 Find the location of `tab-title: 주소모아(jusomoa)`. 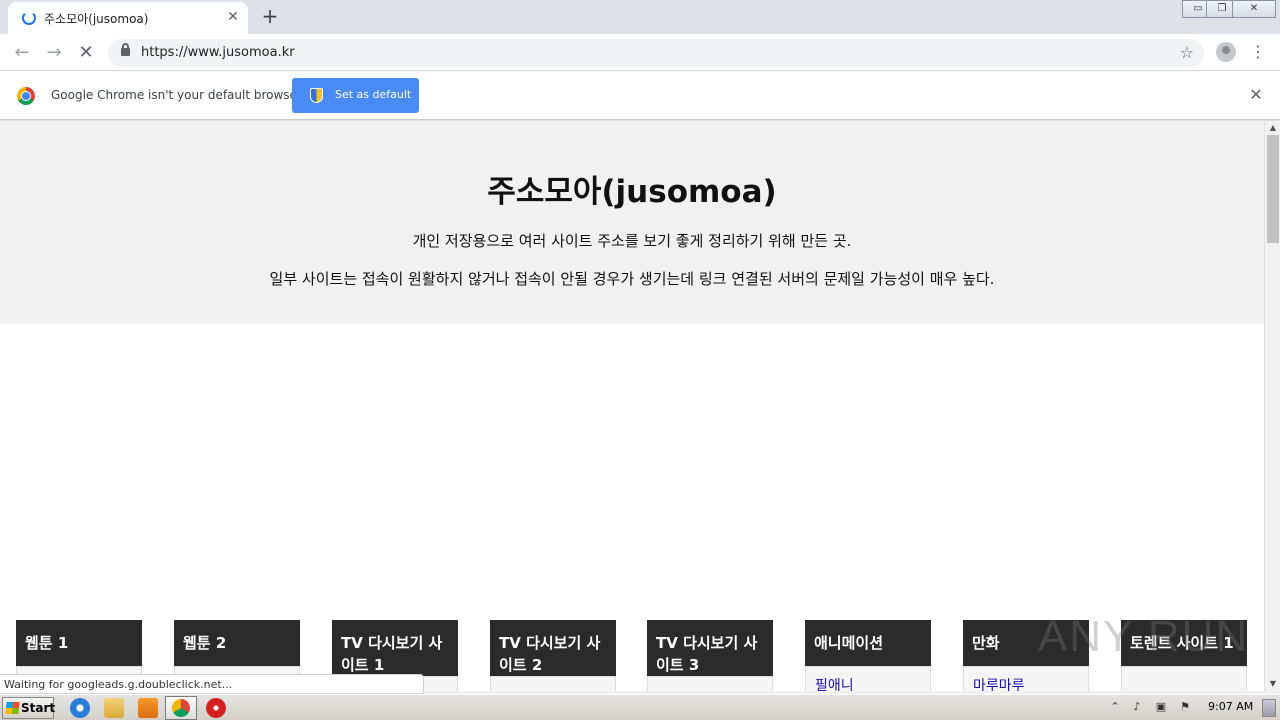

tab-title: 주소모아(jusomoa) is located at coordinates (96, 19).